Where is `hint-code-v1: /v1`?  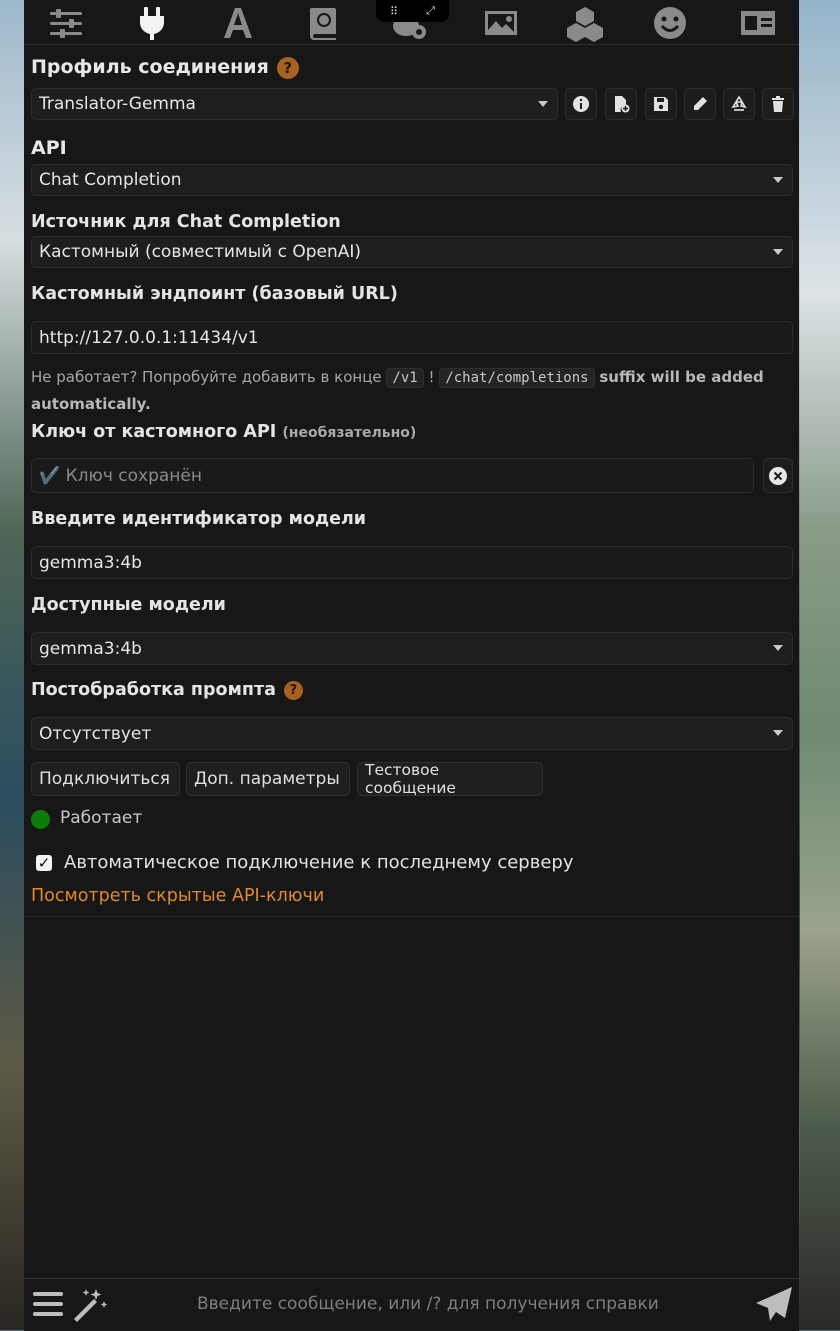 hint-code-v1: /v1 is located at coordinates (405, 378).